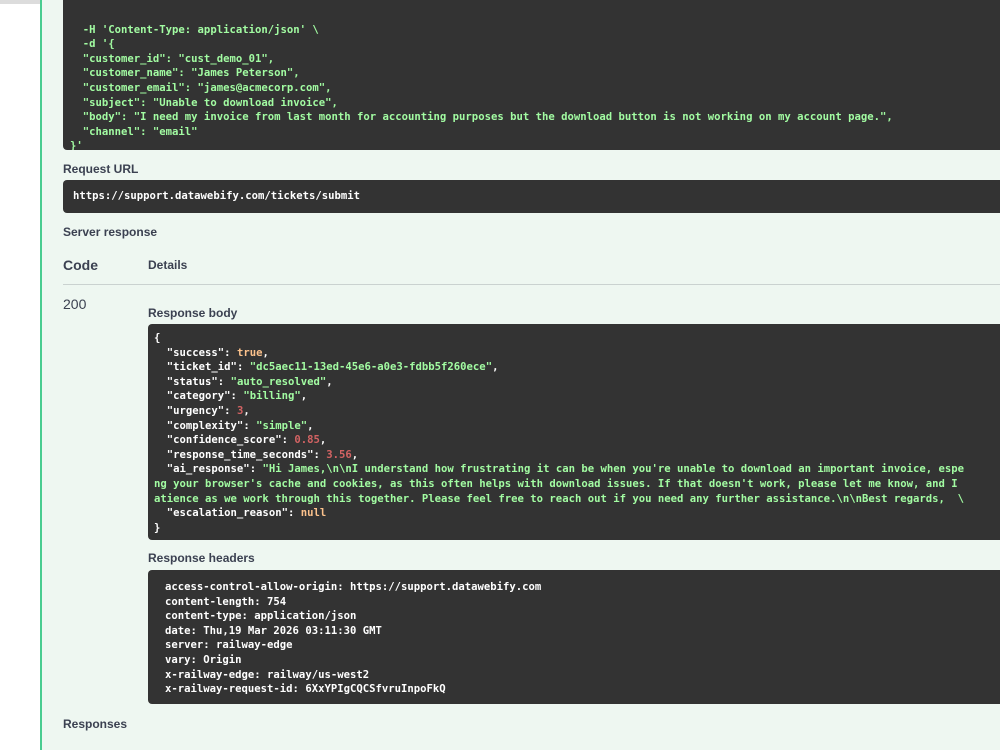 The image size is (1000, 750). I want to click on header-line: date: Thu,19 Mar 2026 03:11:30 GMT, so click(273, 630).